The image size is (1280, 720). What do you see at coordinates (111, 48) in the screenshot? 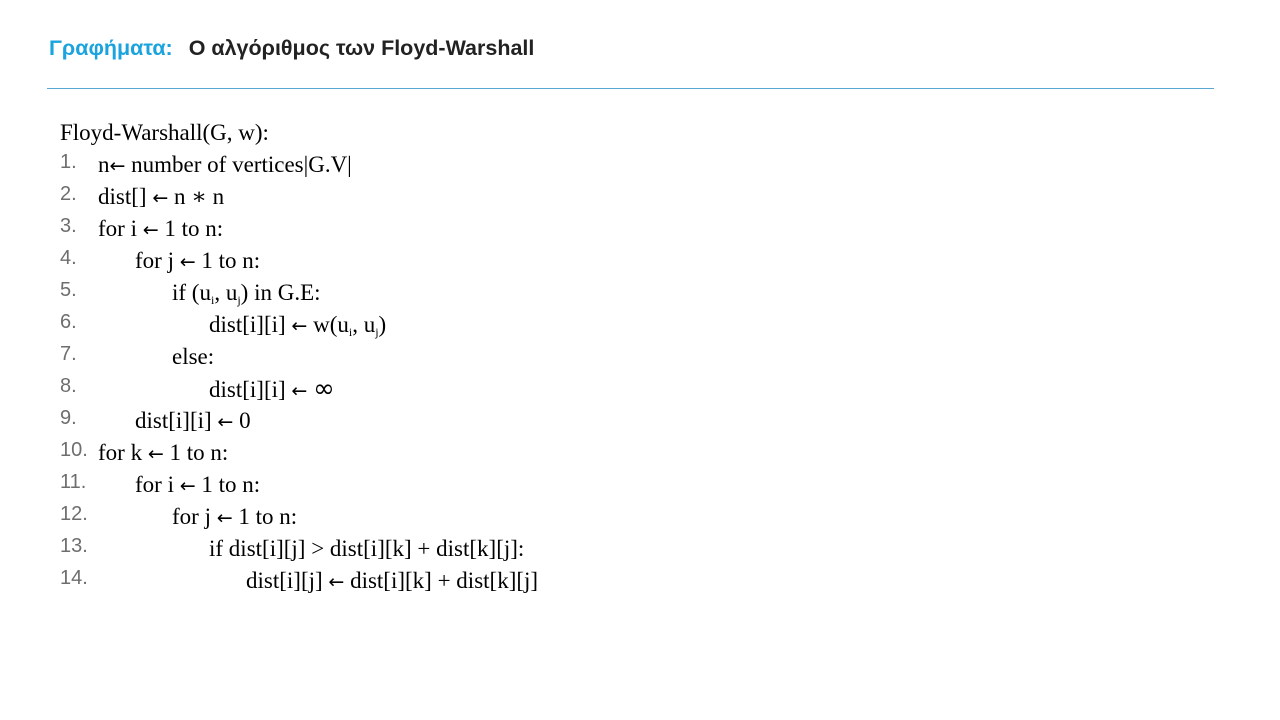
I see `header-topic: Γραφήματα:` at bounding box center [111, 48].